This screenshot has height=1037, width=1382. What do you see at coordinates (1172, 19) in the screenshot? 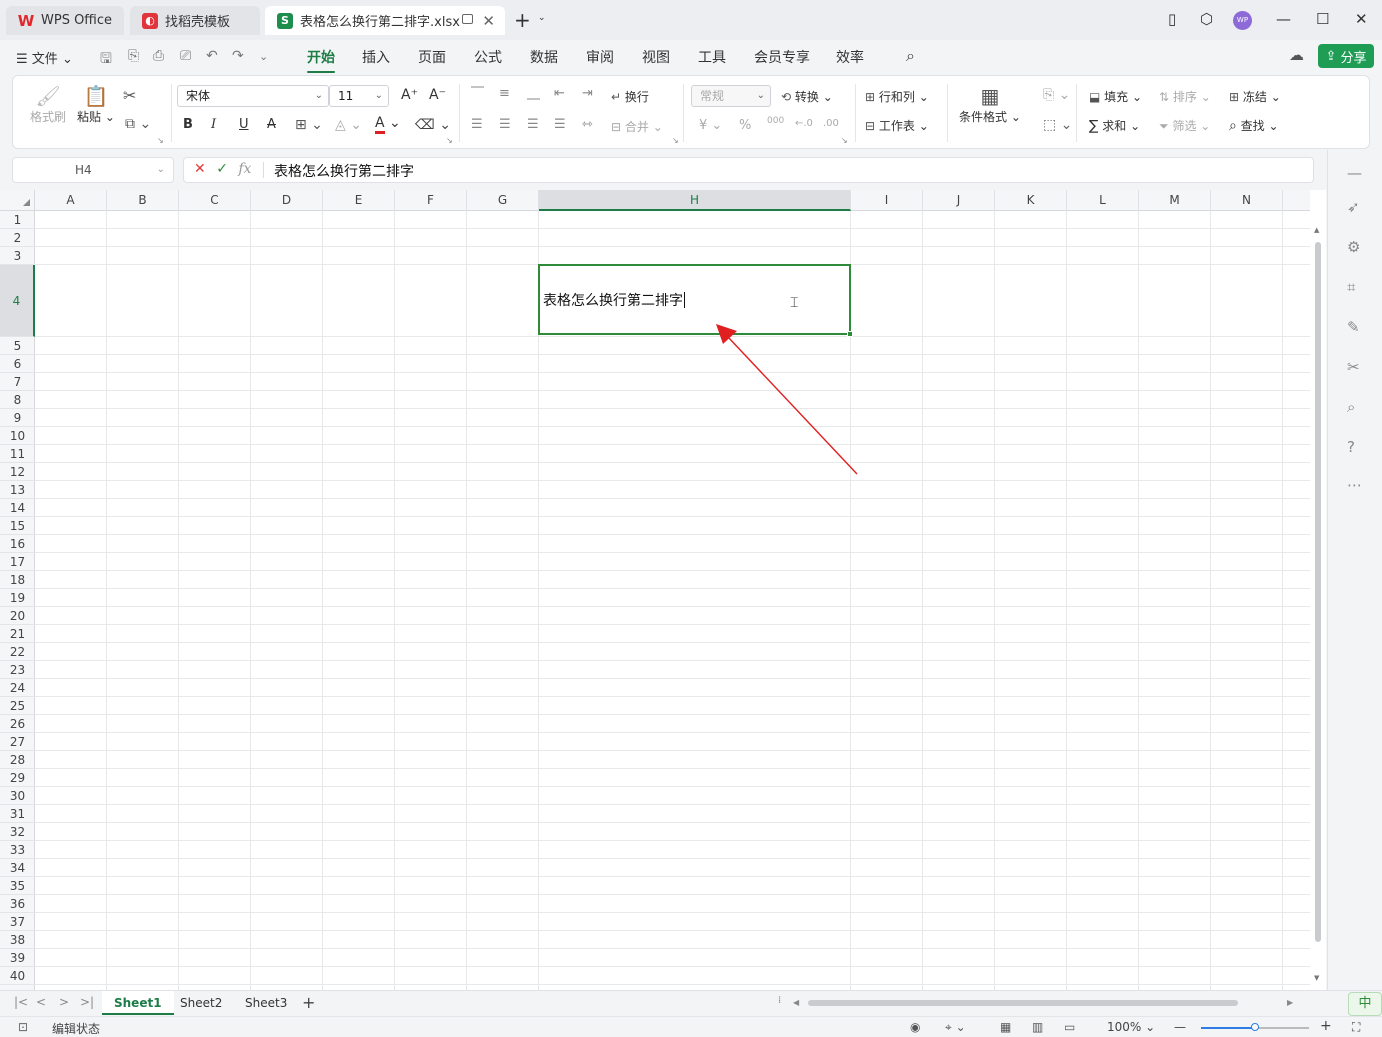
I see `layout-icon: ▯` at bounding box center [1172, 19].